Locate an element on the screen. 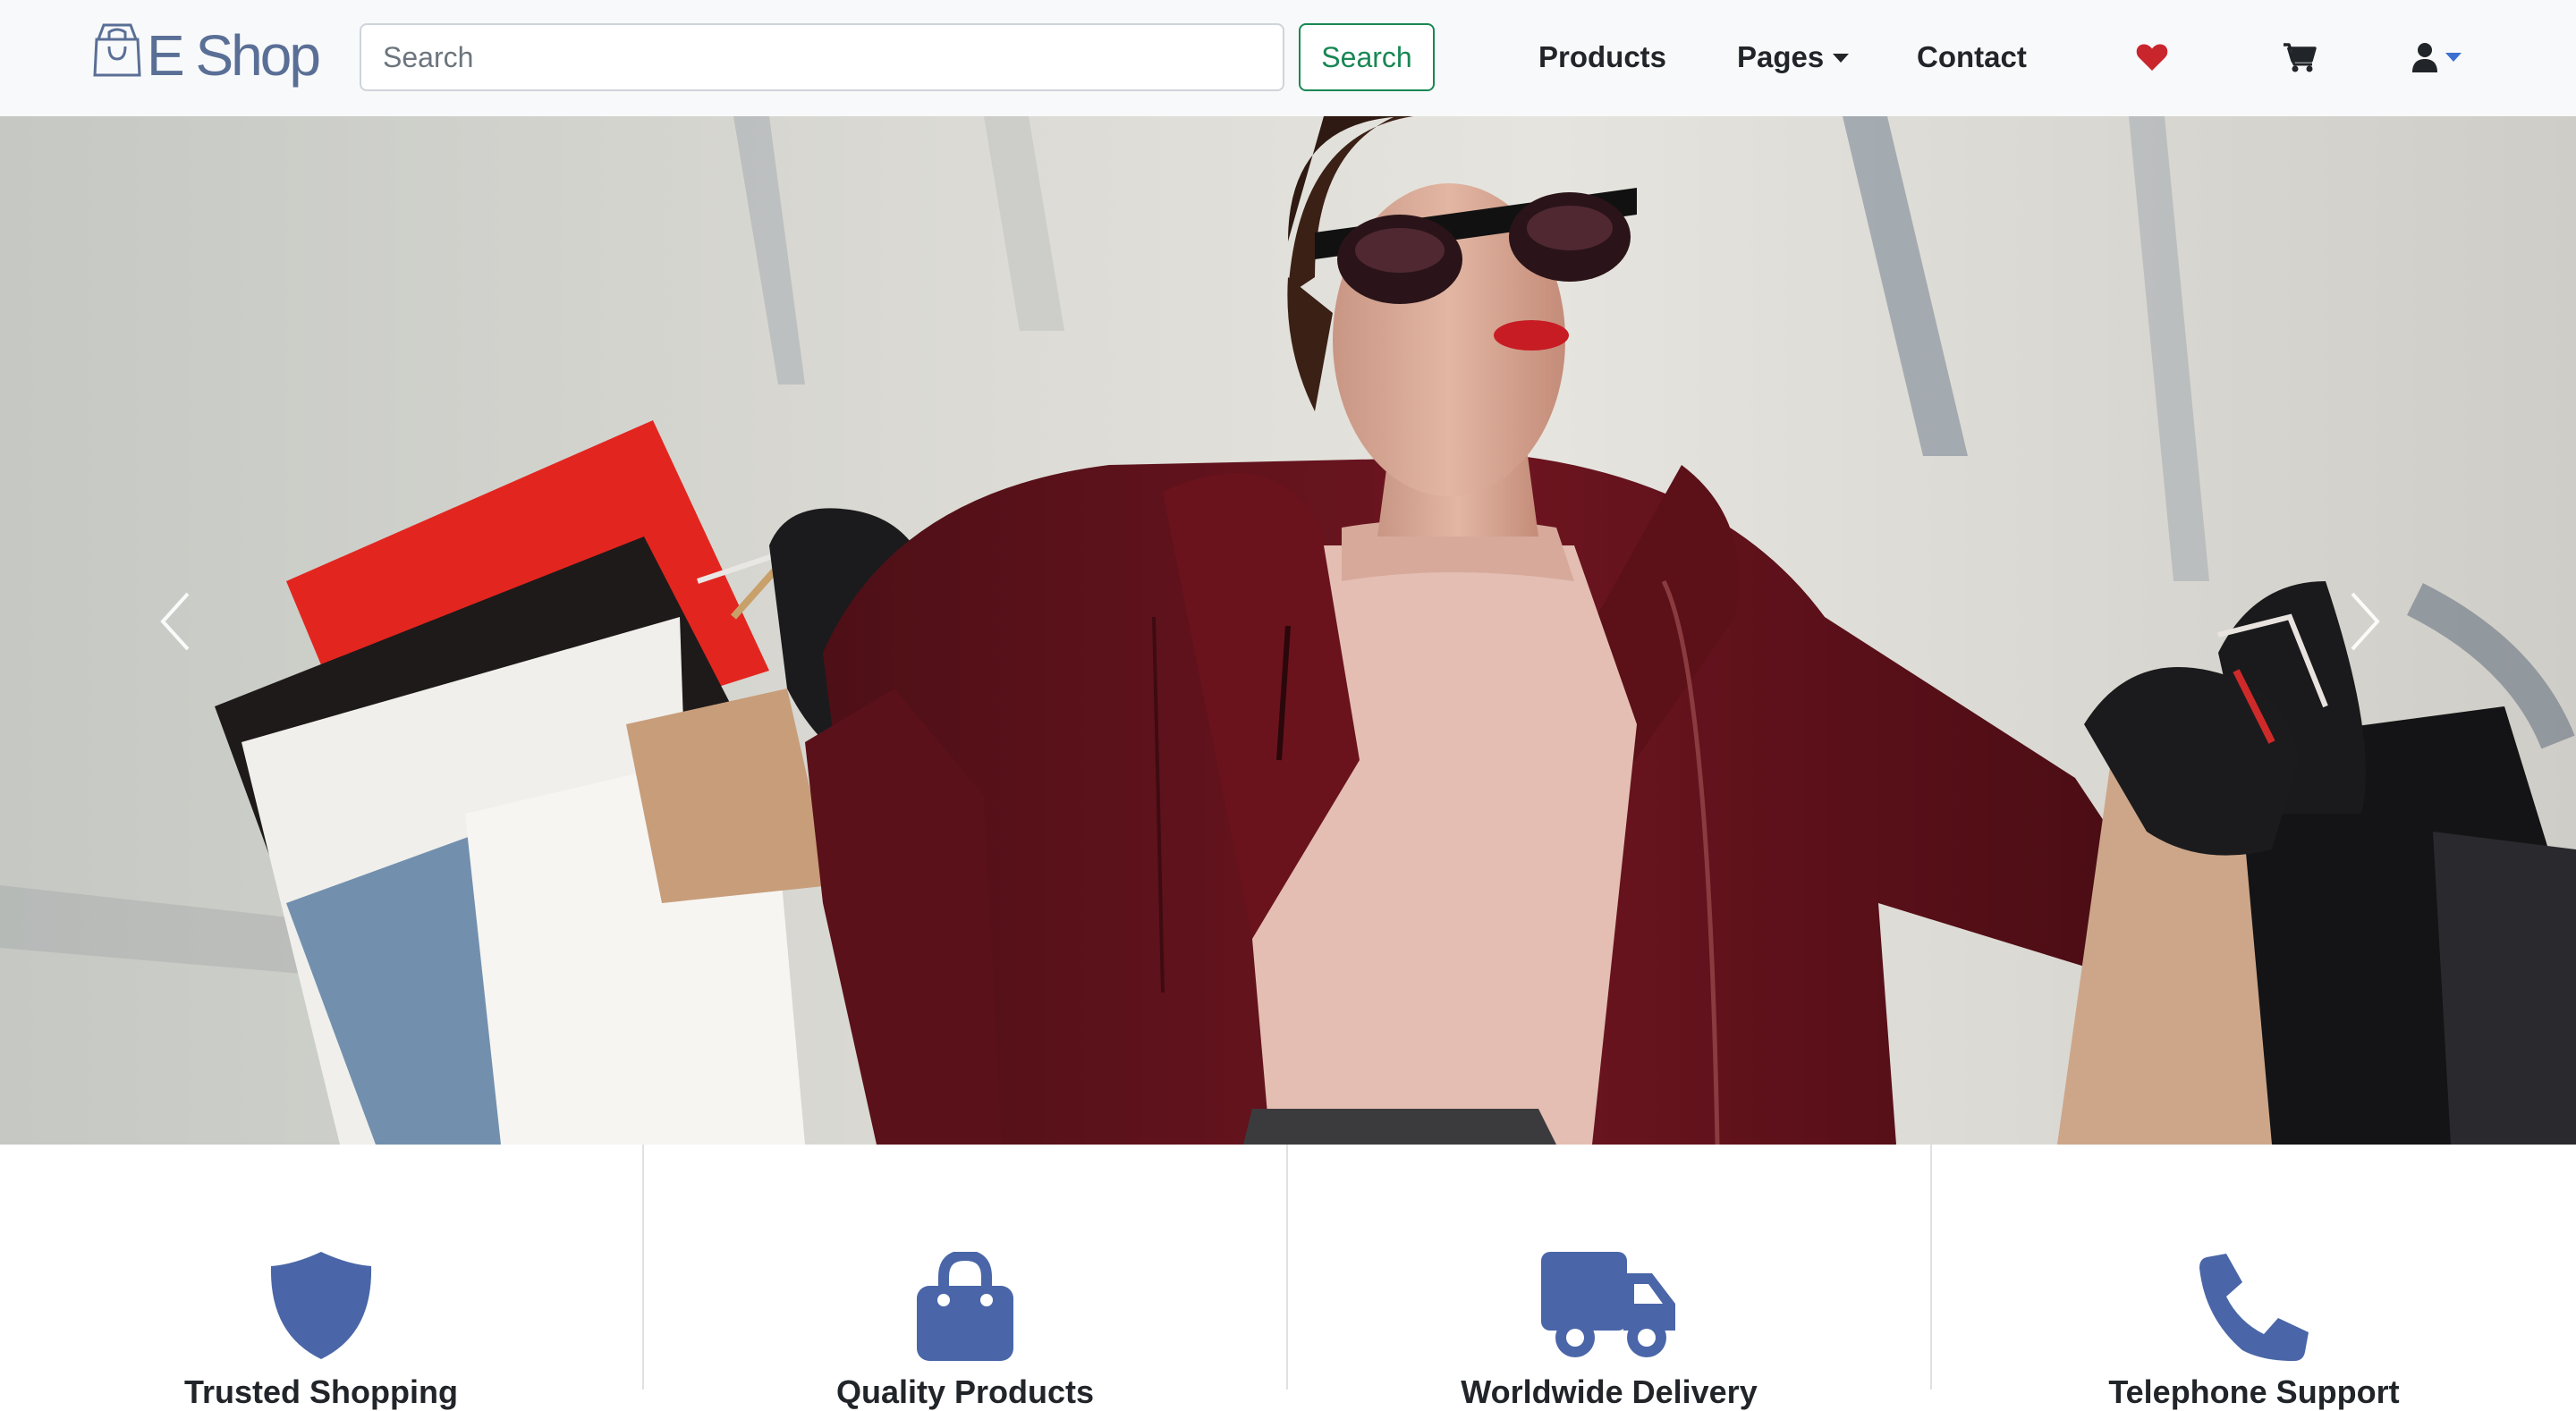 This screenshot has width=2576, height=1411. nav-products: Products is located at coordinates (1602, 58).